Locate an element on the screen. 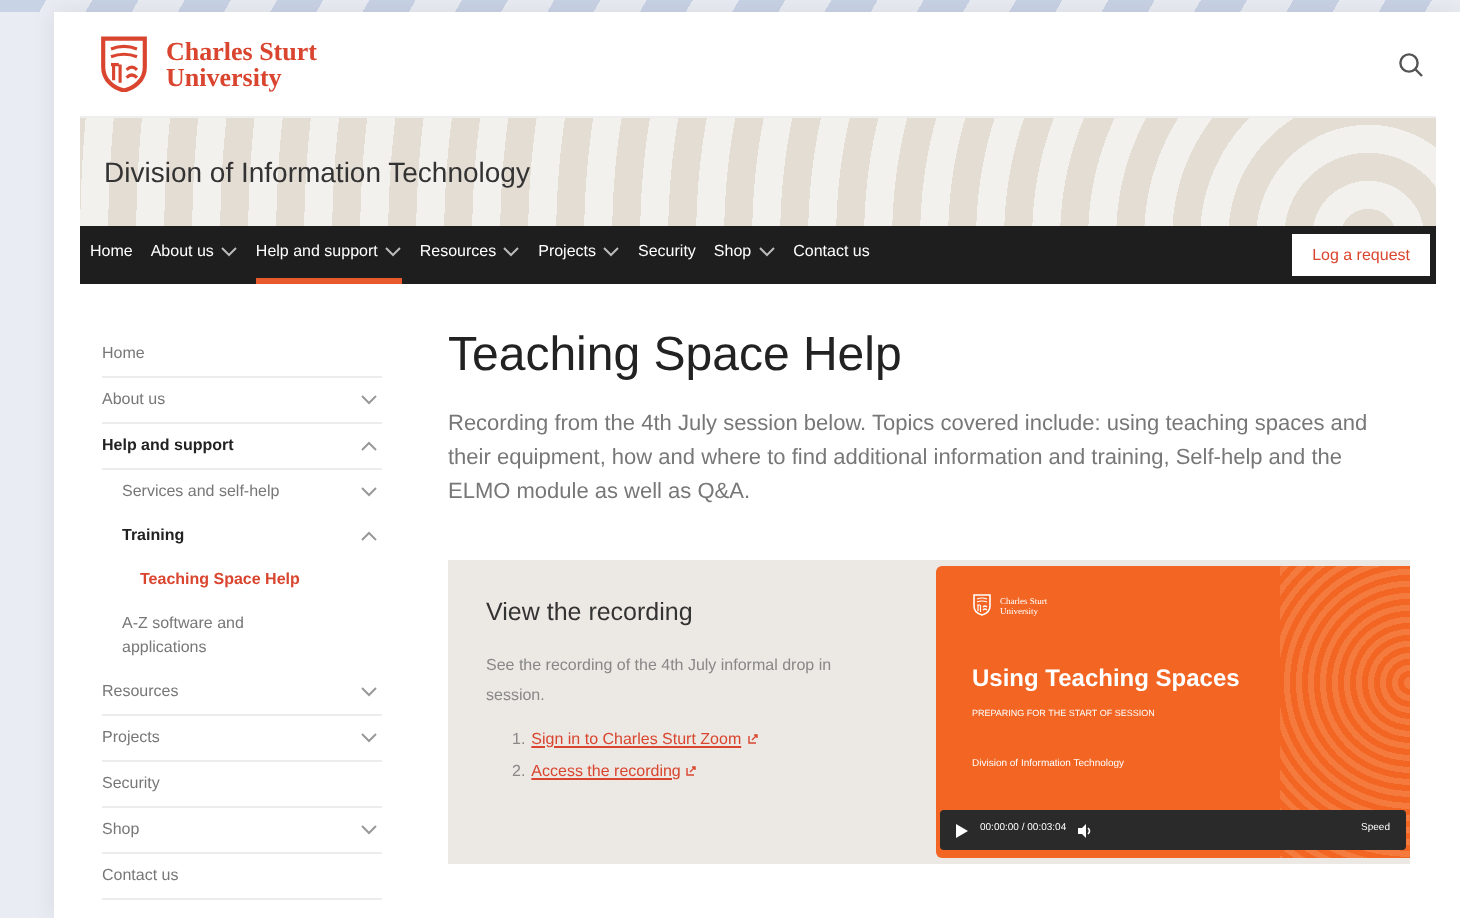  sidebar-link: Teaching Space Help is located at coordinates (201, 580).